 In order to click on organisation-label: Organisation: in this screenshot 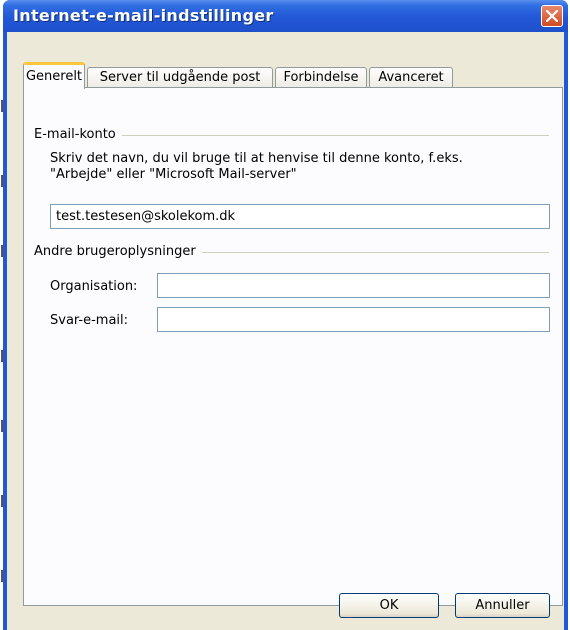, I will do `click(94, 286)`.